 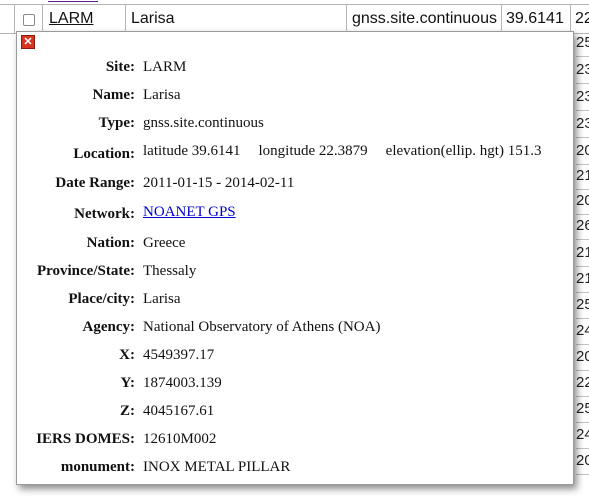 I want to click on field-site: Site: LARM, so click(x=295, y=69).